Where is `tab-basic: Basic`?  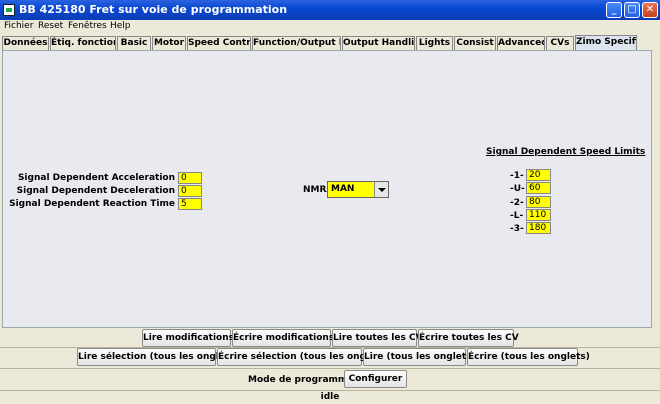
tab-basic: Basic is located at coordinates (134, 43).